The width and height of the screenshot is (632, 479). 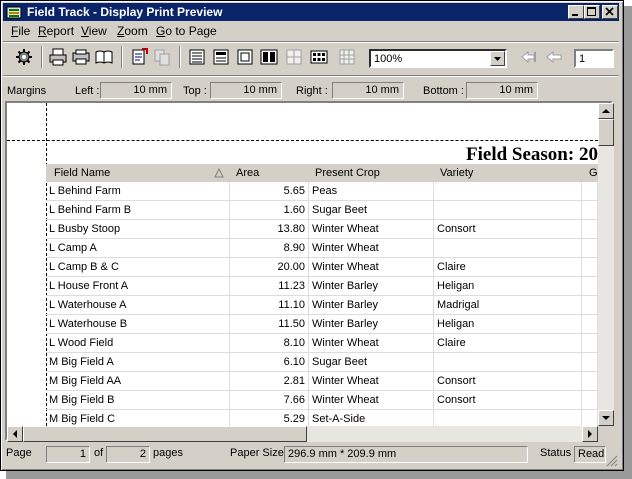 I want to click on column-header-present-crop: Present Crop, so click(x=347, y=173).